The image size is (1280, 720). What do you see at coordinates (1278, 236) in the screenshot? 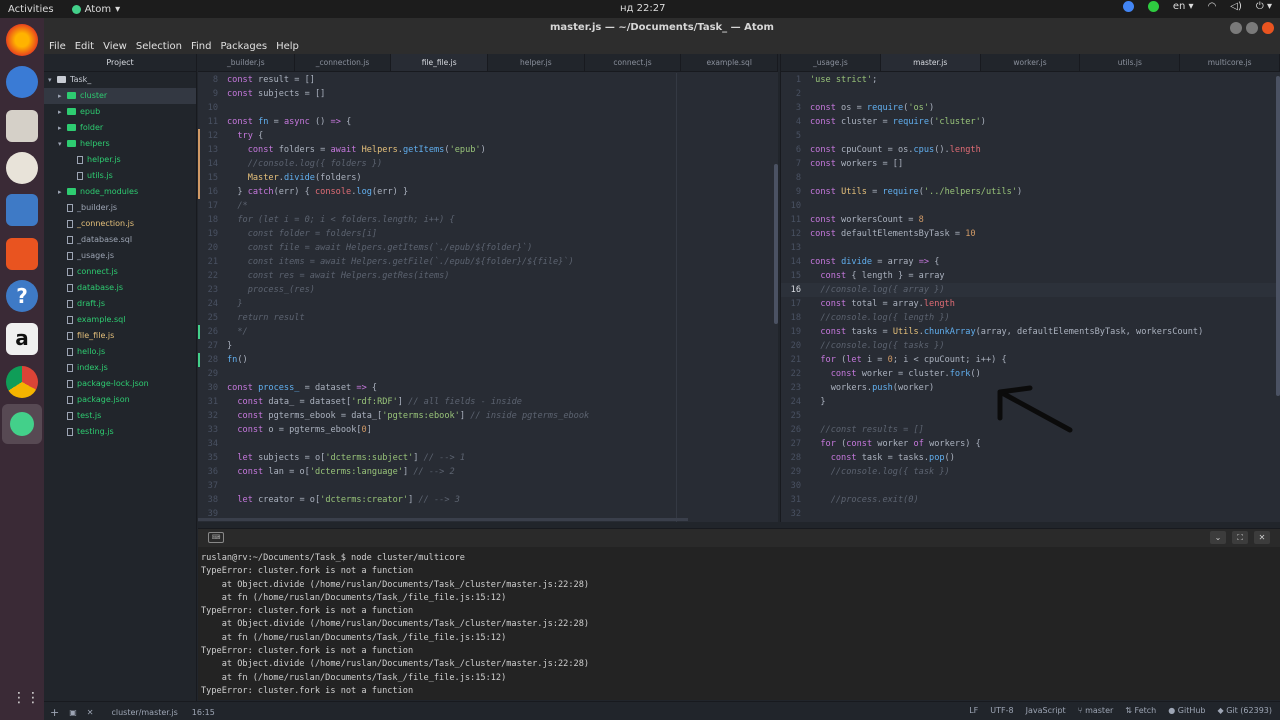
I see `right-scrollbar` at bounding box center [1278, 236].